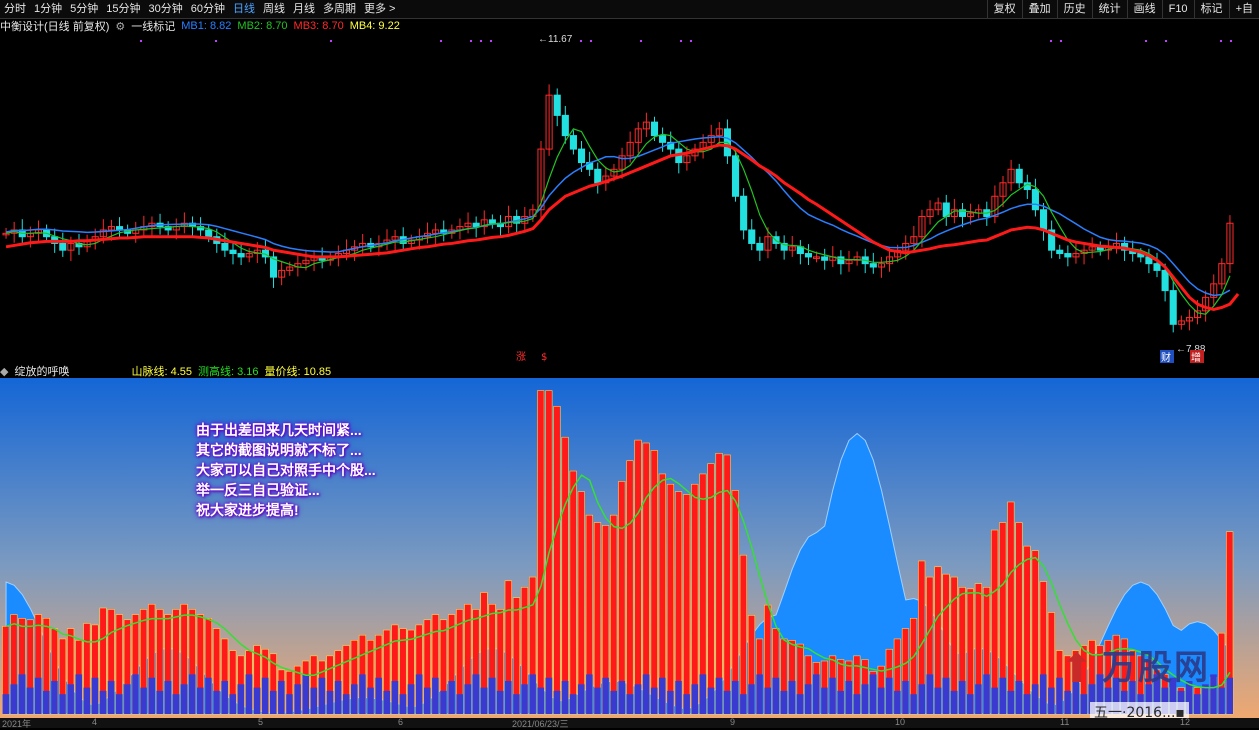  What do you see at coordinates (48, 9) in the screenshot?
I see `period-tab: 1分钟` at bounding box center [48, 9].